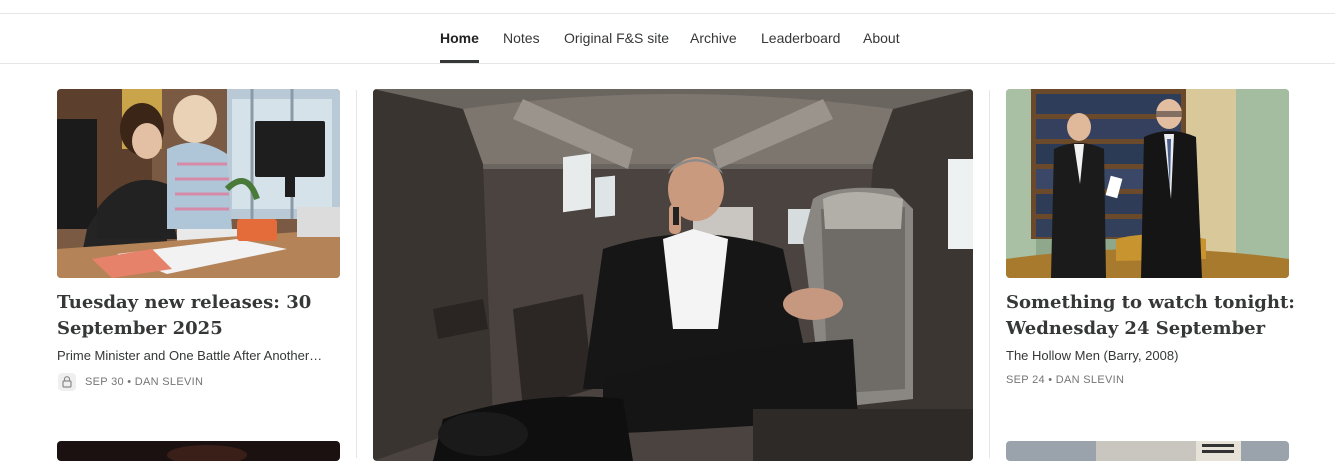 The image size is (1335, 461). What do you see at coordinates (459, 38) in the screenshot?
I see `nav-home: Home` at bounding box center [459, 38].